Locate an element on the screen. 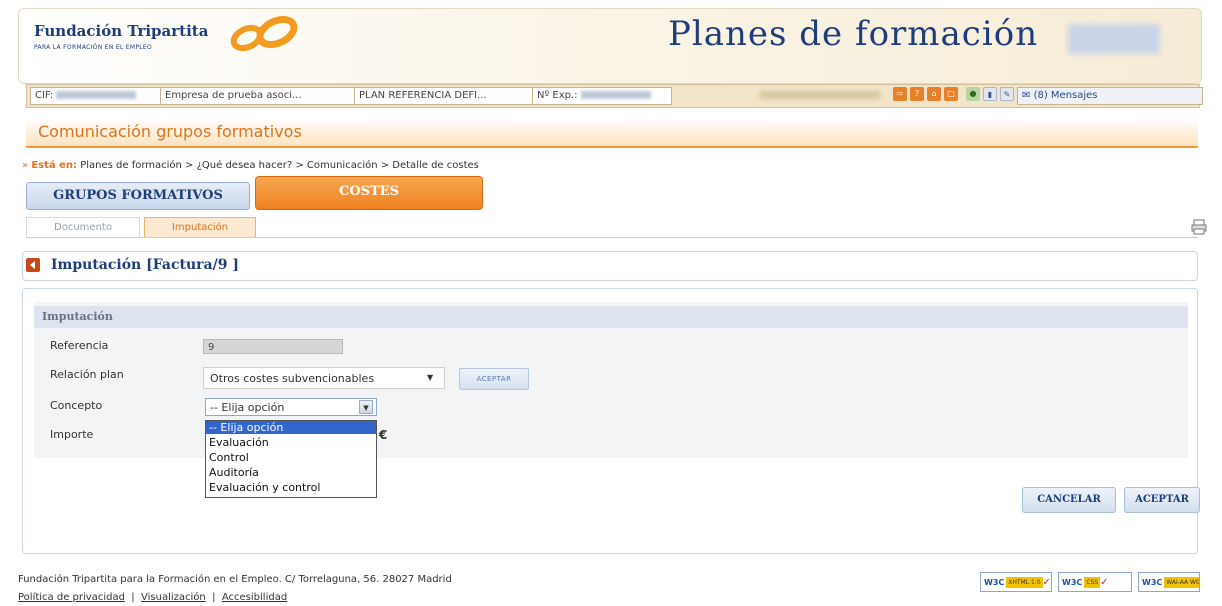  subtab-documento: Documento is located at coordinates (83, 227).